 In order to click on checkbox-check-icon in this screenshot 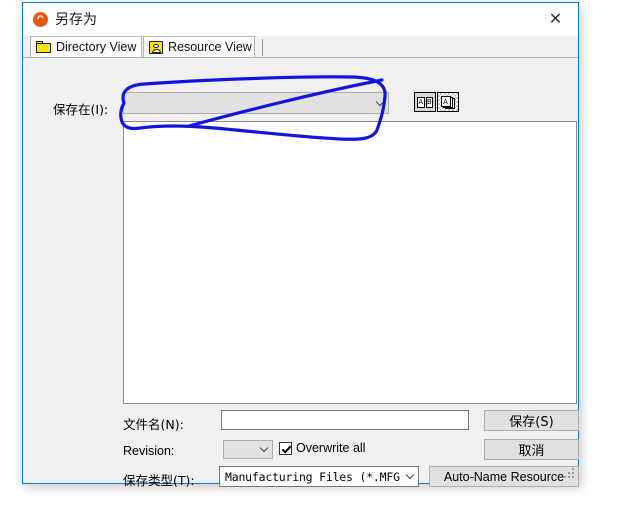, I will do `click(285, 448)`.